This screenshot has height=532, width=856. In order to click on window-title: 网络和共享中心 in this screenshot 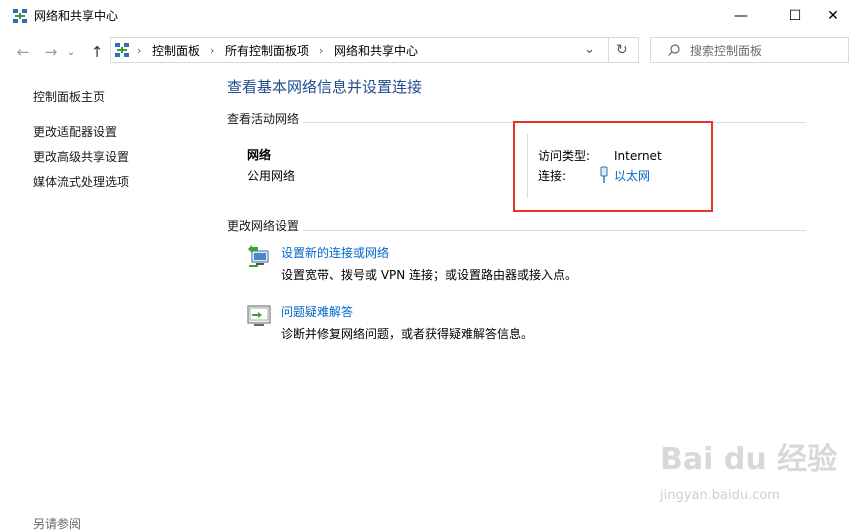, I will do `click(76, 16)`.